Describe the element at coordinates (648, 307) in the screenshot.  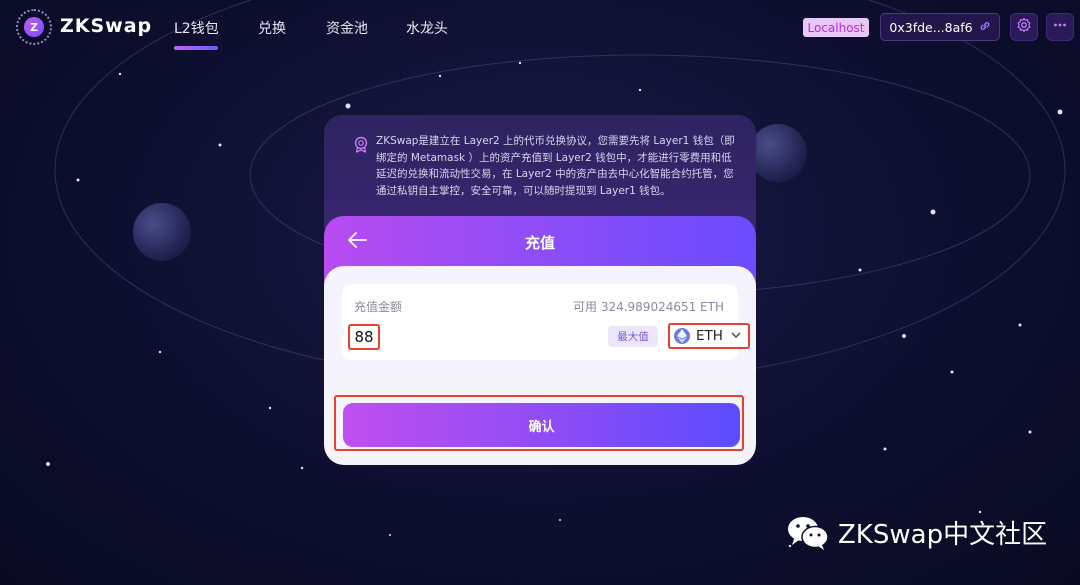
I see `available-balance: 可用 324.989024651 ETH` at that location.